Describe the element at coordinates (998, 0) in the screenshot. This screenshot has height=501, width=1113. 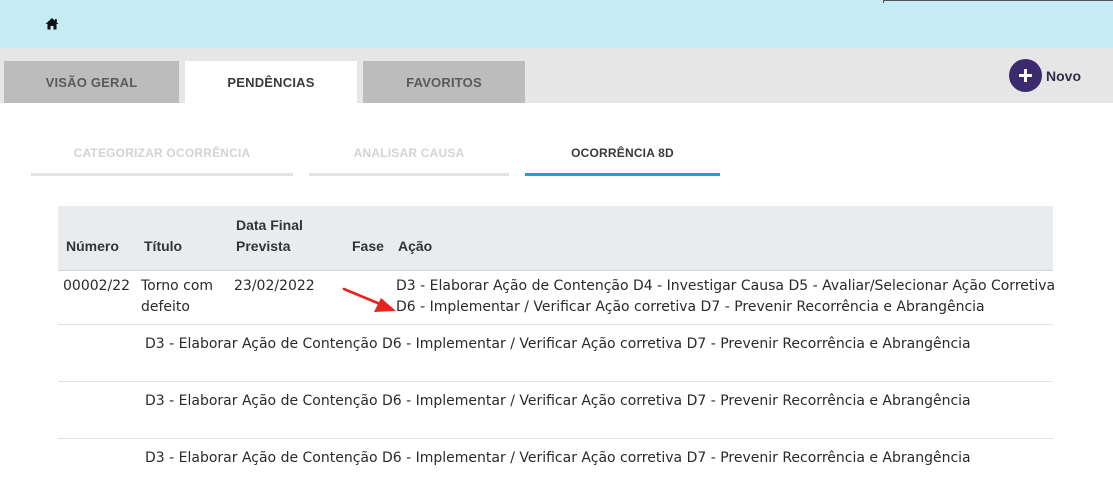
I see `top-edge-line` at that location.